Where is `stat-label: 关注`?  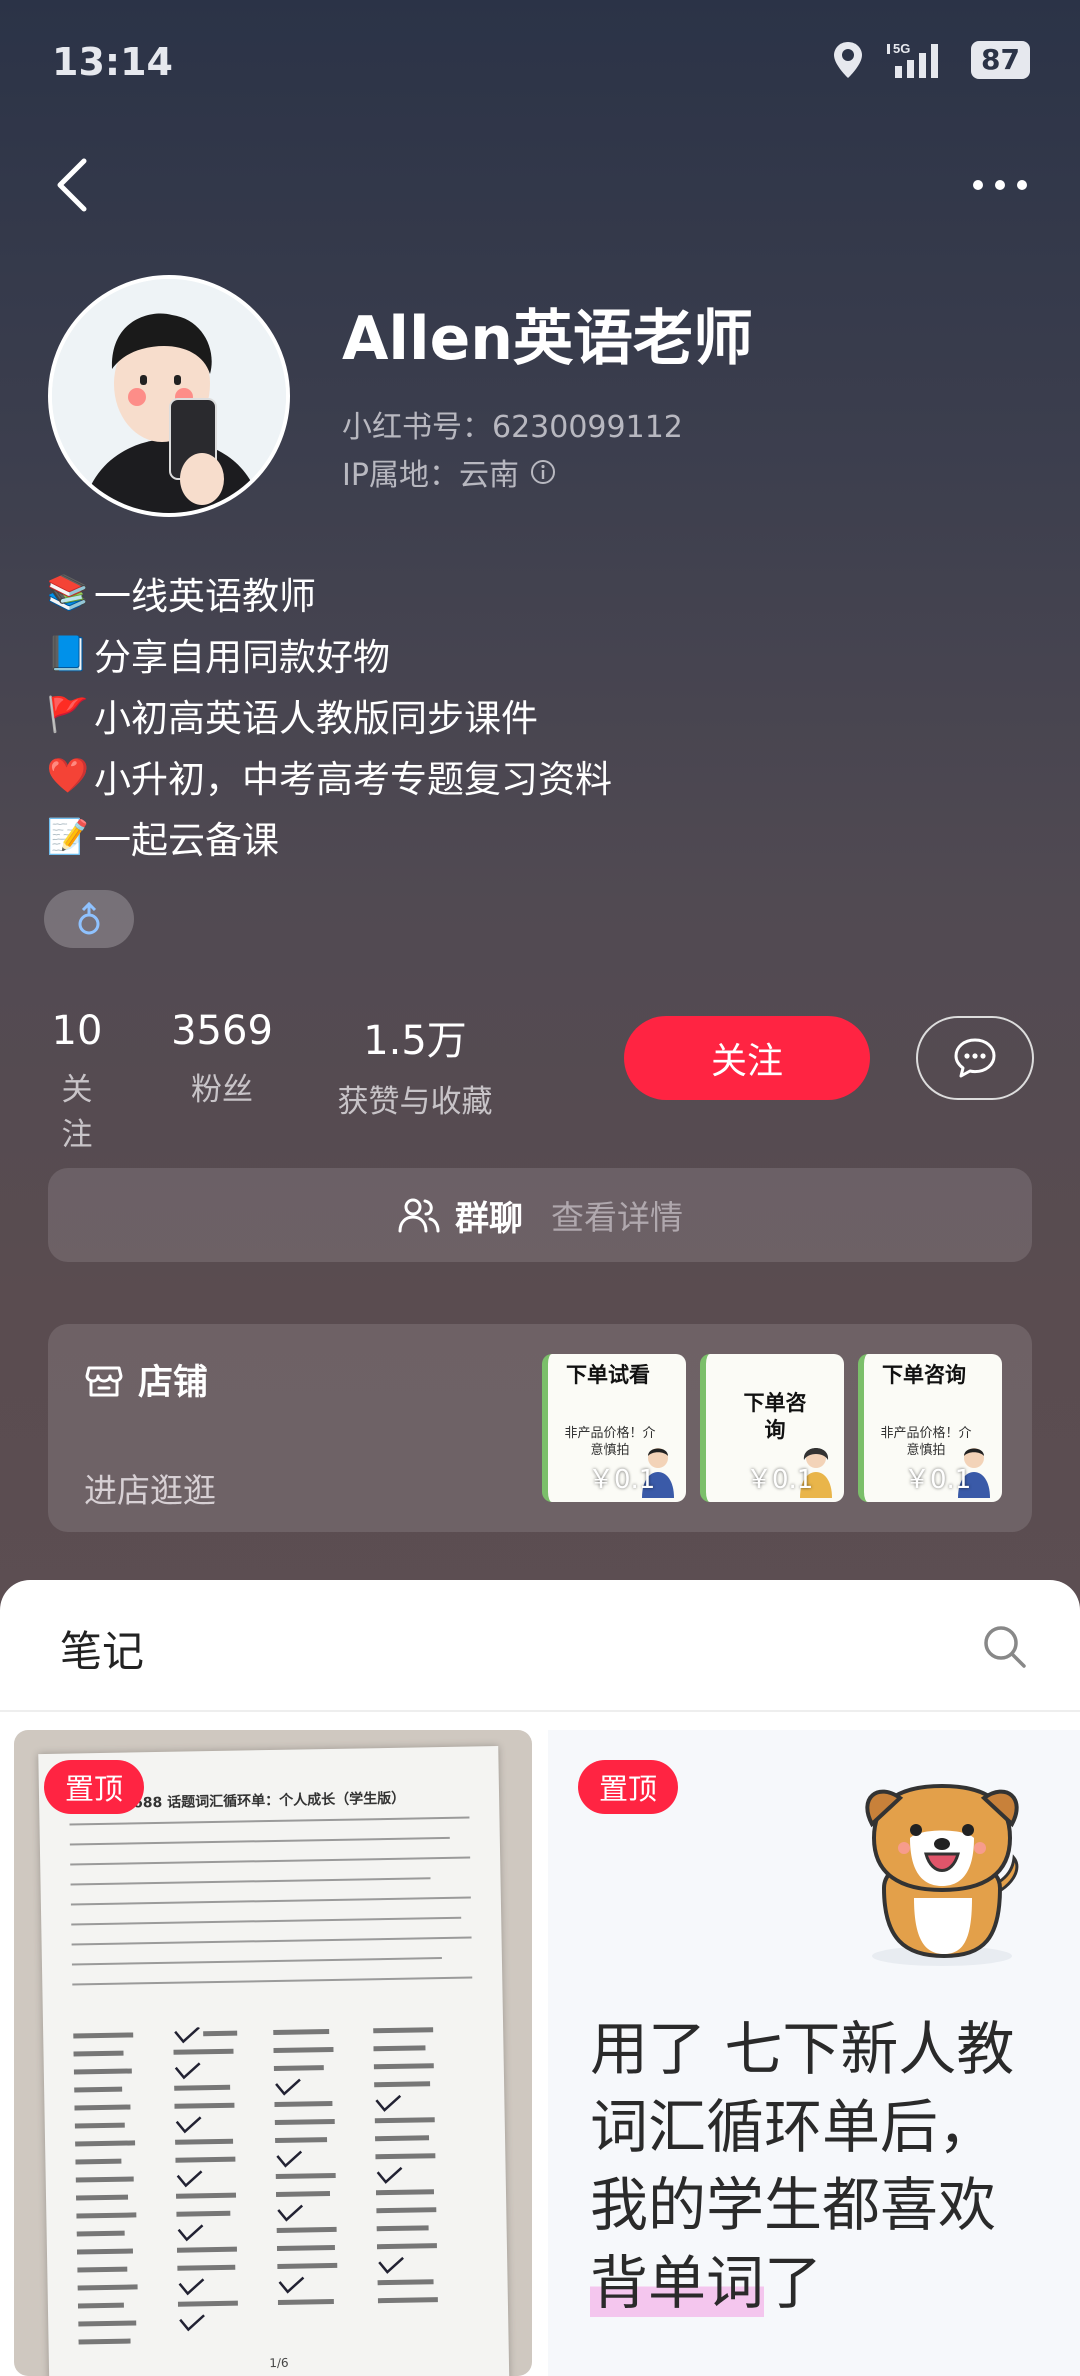
stat-label: 关注 is located at coordinates (77, 1112).